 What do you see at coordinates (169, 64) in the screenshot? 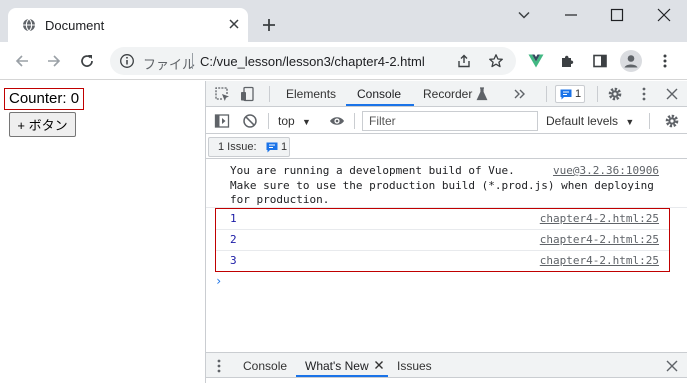
I see `url-scheme-label: ファイル` at bounding box center [169, 64].